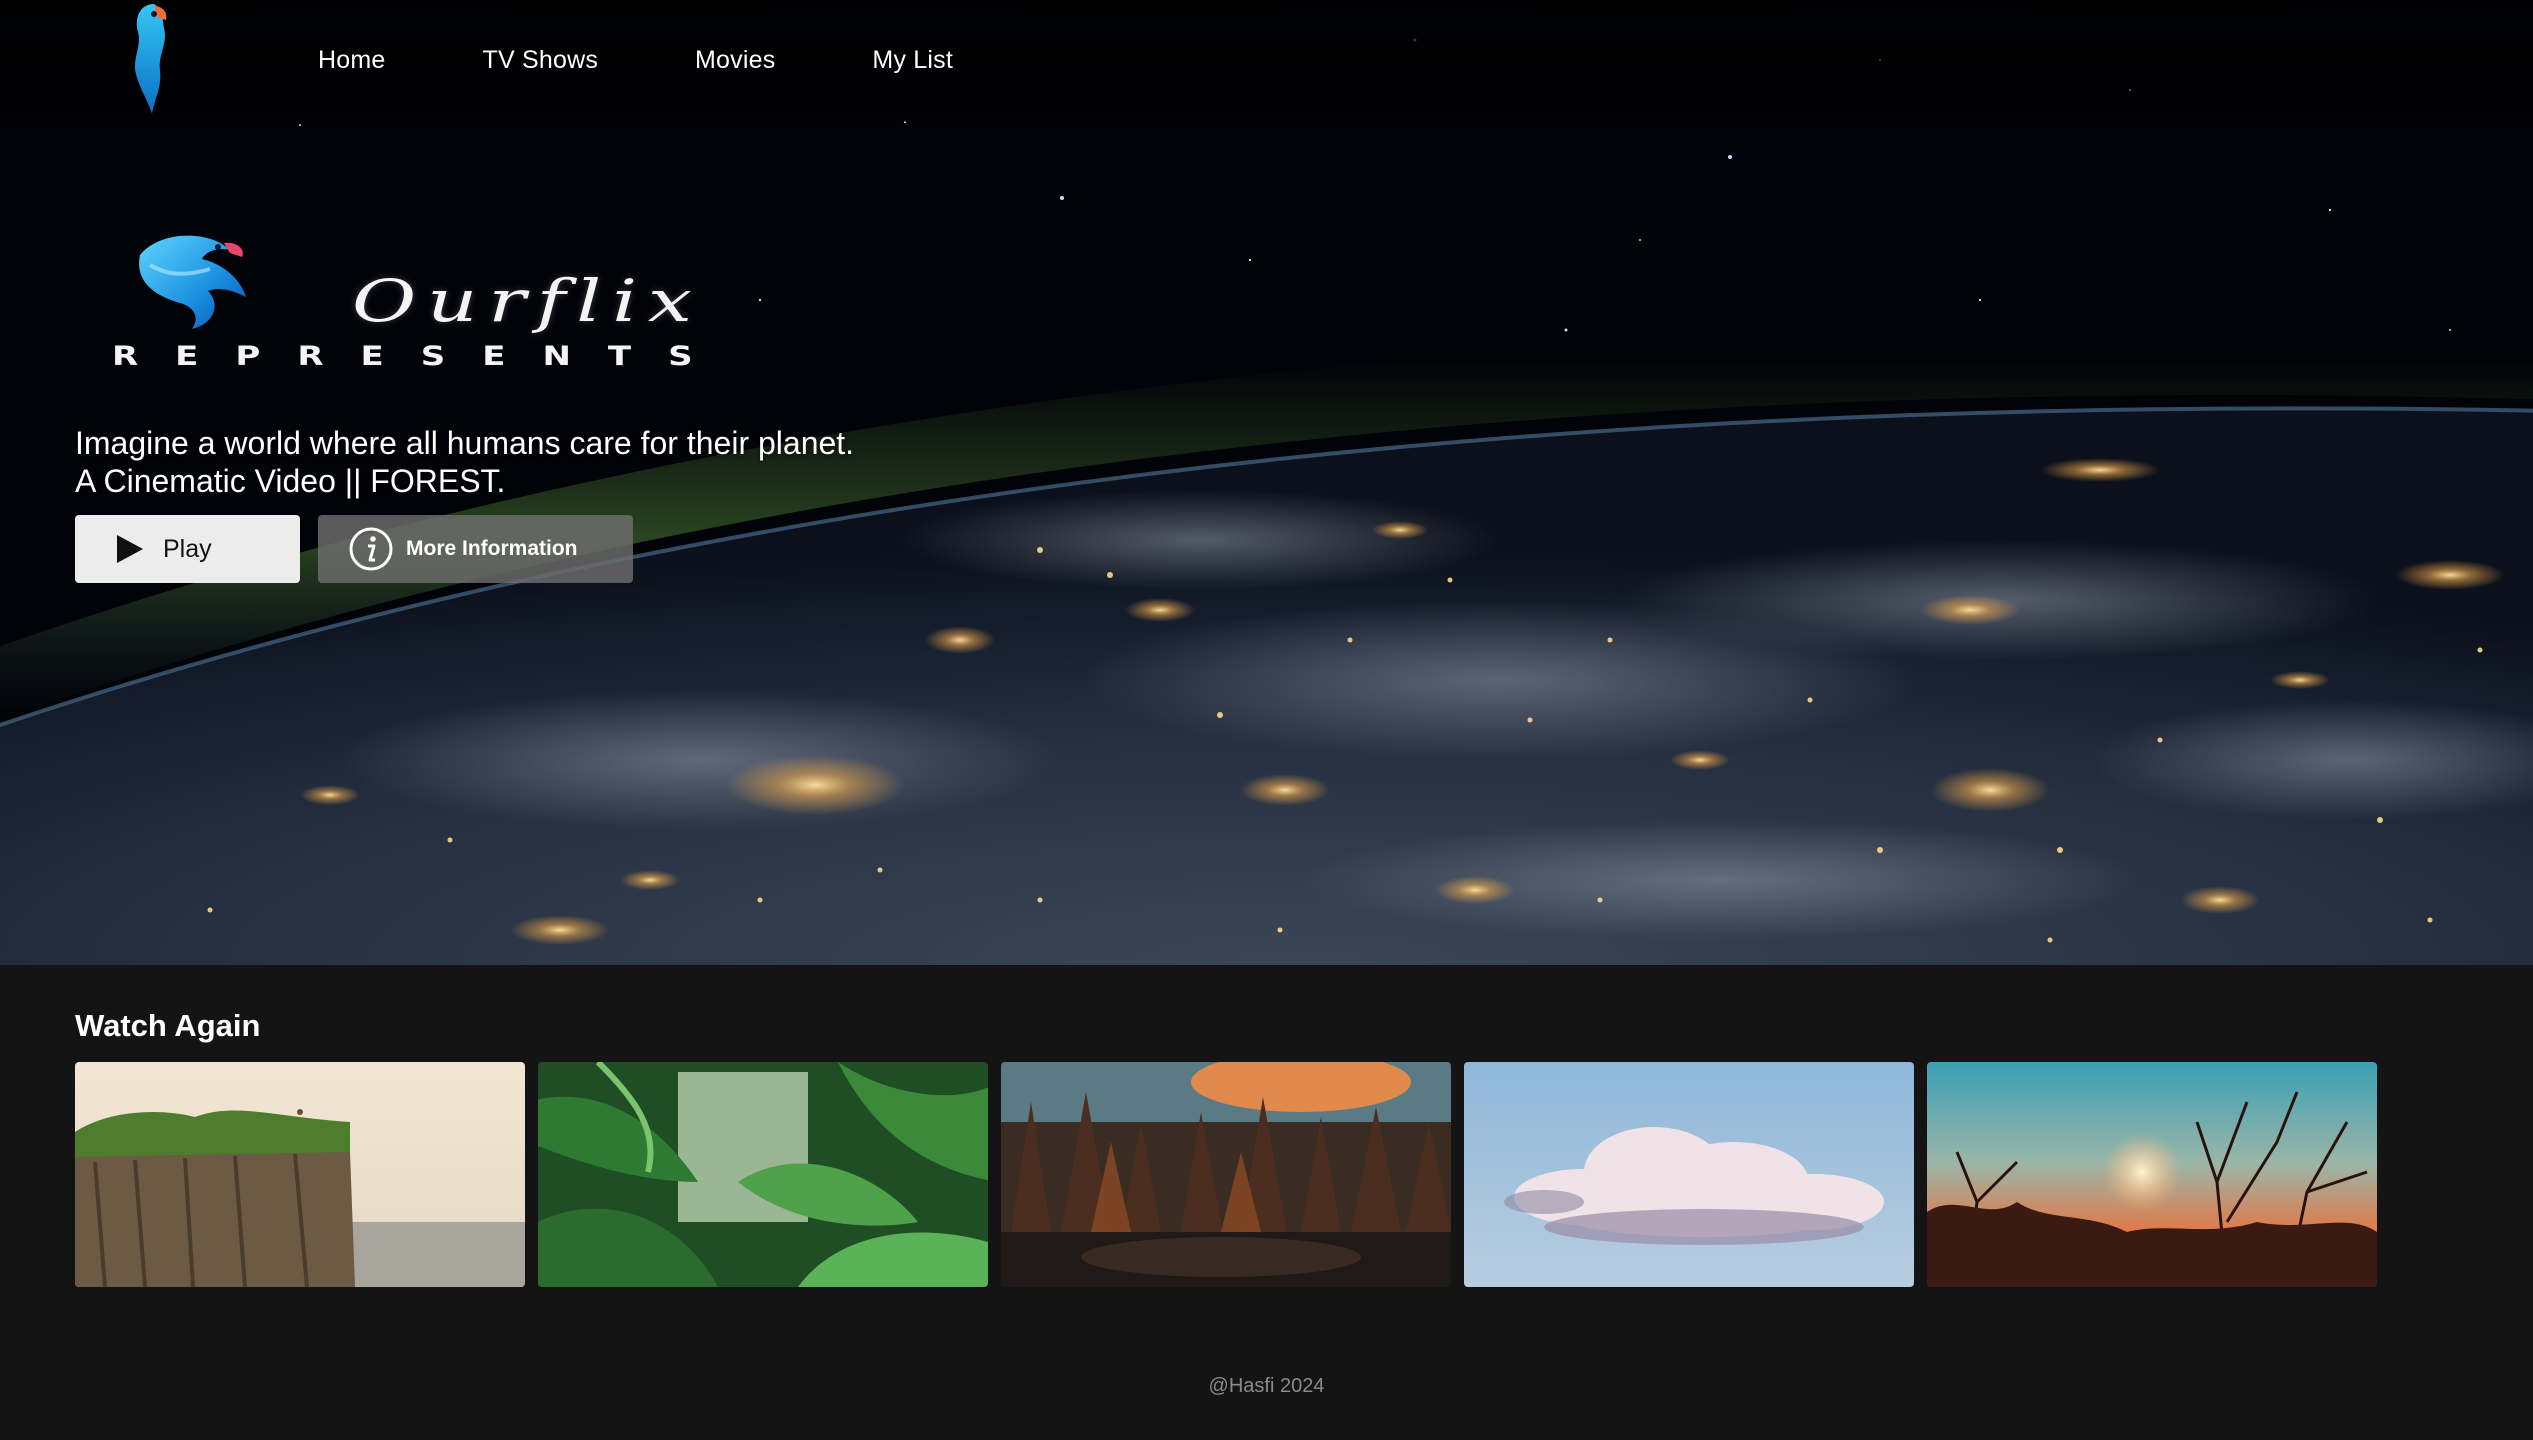 The height and width of the screenshot is (1440, 2533). I want to click on parrot-bird-icon, so click(192, 282).